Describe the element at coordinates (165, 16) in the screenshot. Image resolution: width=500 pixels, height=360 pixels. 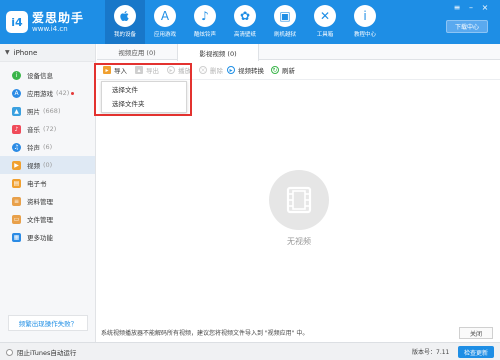
I see `app-store-icon: A` at that location.